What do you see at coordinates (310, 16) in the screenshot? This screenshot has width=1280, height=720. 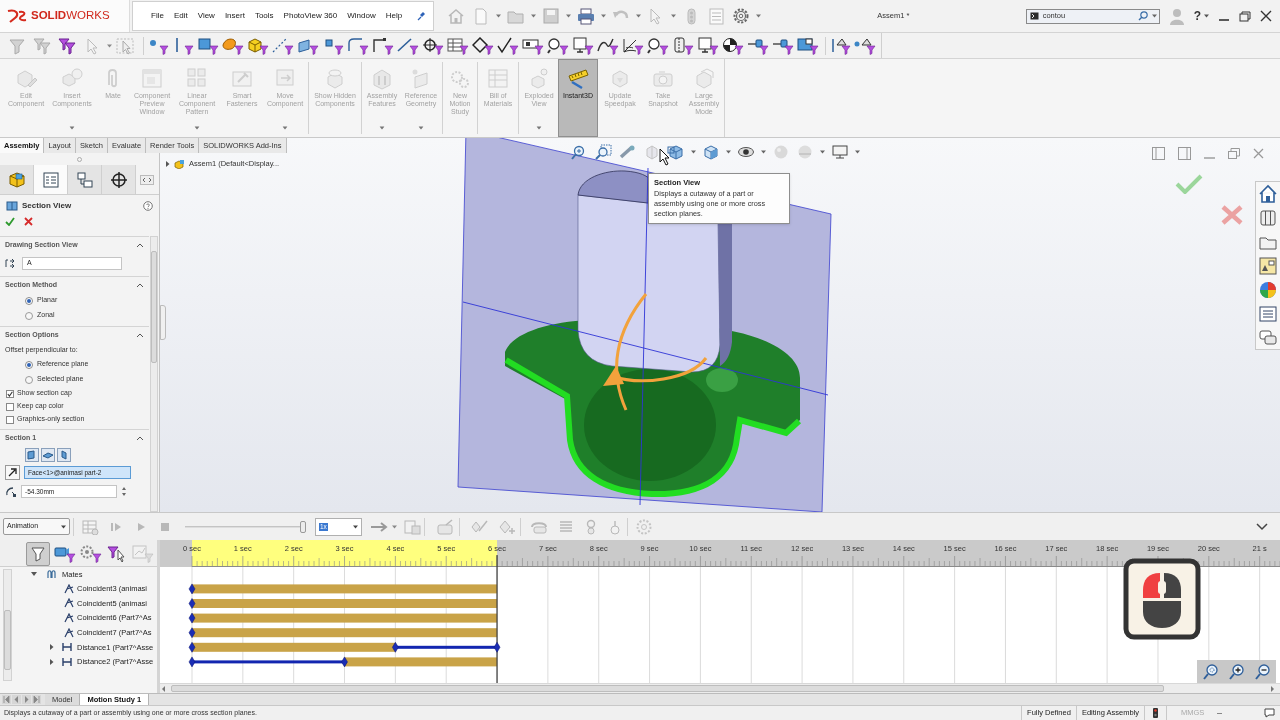 I see `menu-item: PhotoView 360` at bounding box center [310, 16].